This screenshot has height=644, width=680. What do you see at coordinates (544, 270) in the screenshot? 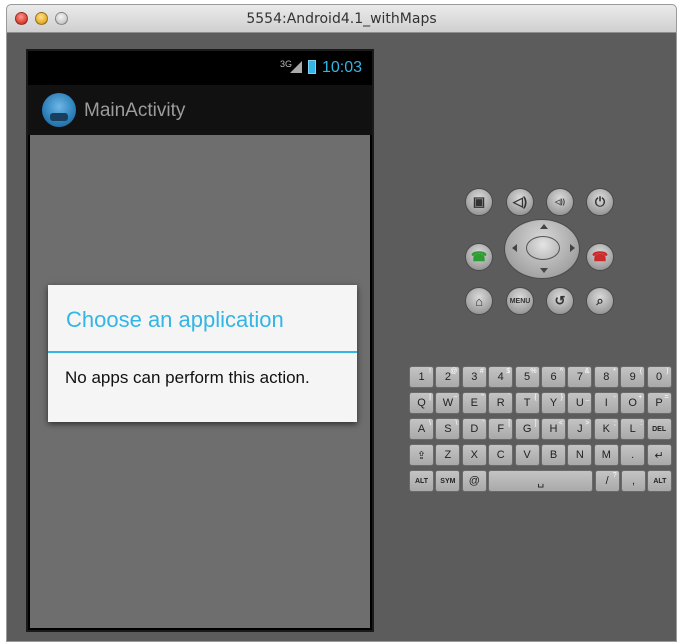
I see `dpad-down-icon` at bounding box center [544, 270].